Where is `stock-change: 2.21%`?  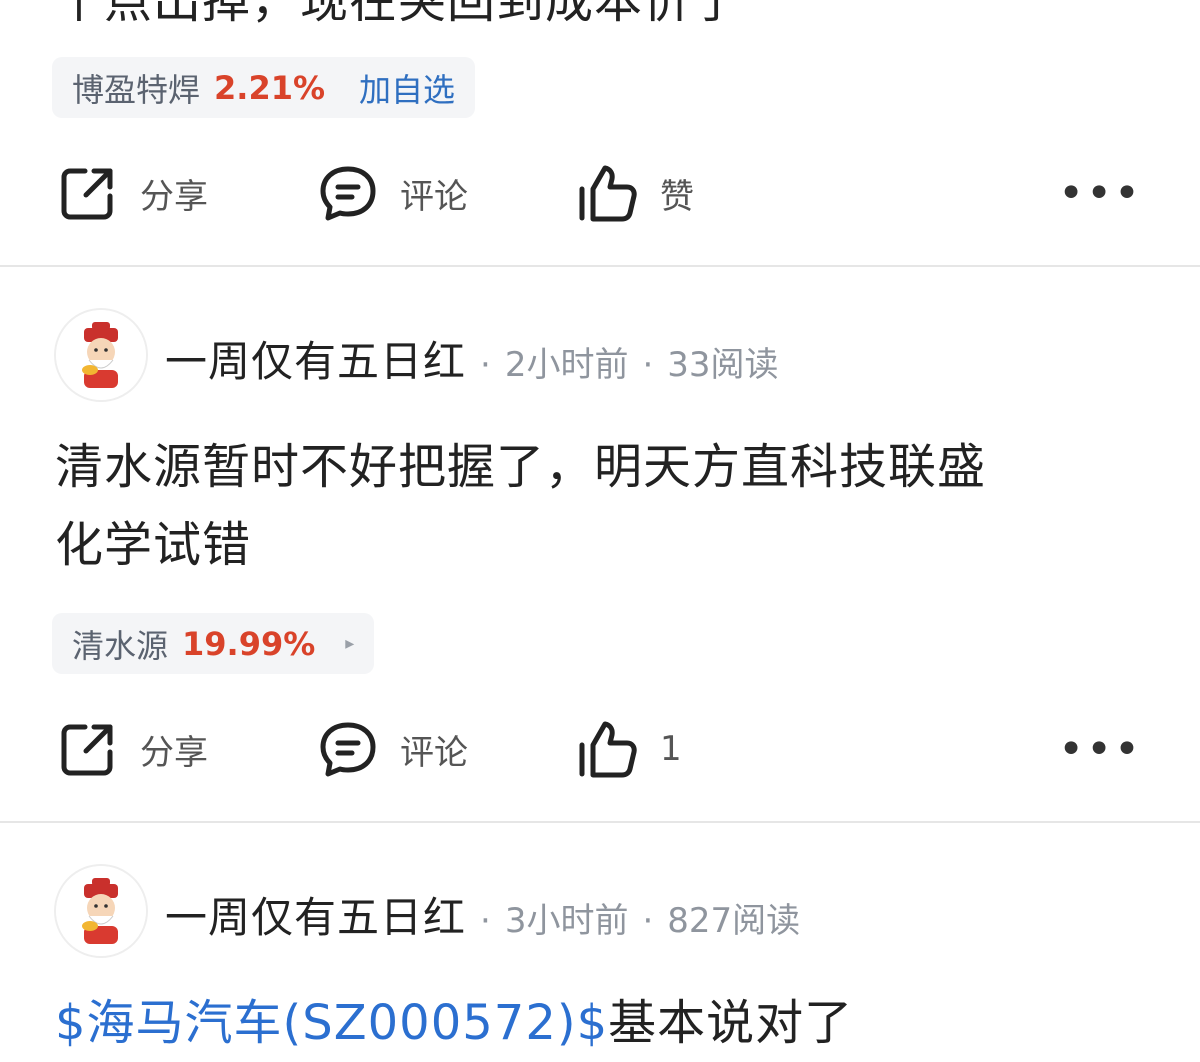
stock-change: 2.21% is located at coordinates (270, 87).